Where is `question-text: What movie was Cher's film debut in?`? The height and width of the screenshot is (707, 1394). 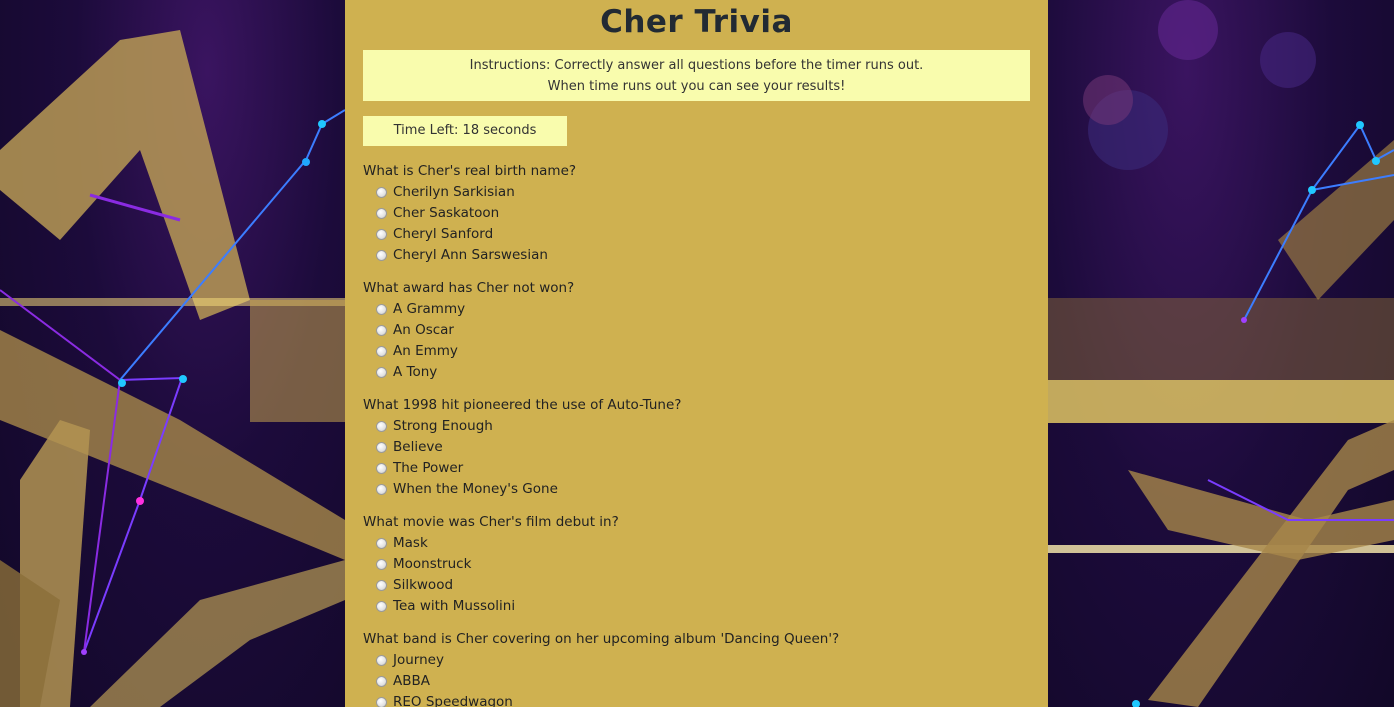
question-text: What movie was Cher's film debut in? is located at coordinates (491, 522).